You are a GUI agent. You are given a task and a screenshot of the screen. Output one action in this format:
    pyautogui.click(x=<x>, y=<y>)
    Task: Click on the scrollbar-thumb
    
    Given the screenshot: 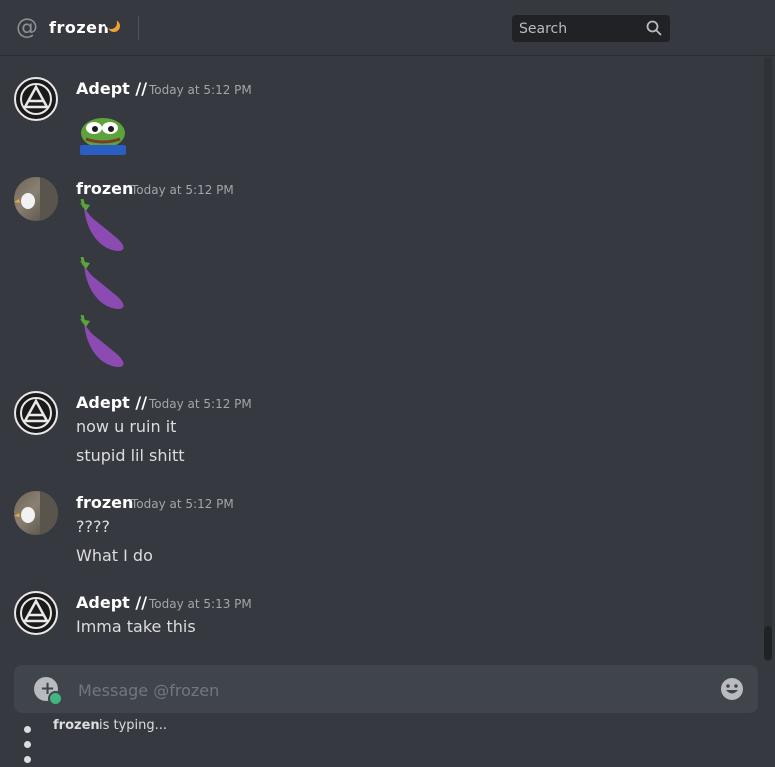 What is the action you would take?
    pyautogui.click(x=768, y=643)
    